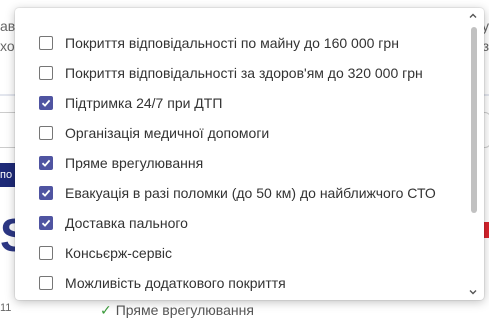 The image size is (489, 319). I want to click on background-list-item: ✓ Пряме врегулювання, so click(177, 310).